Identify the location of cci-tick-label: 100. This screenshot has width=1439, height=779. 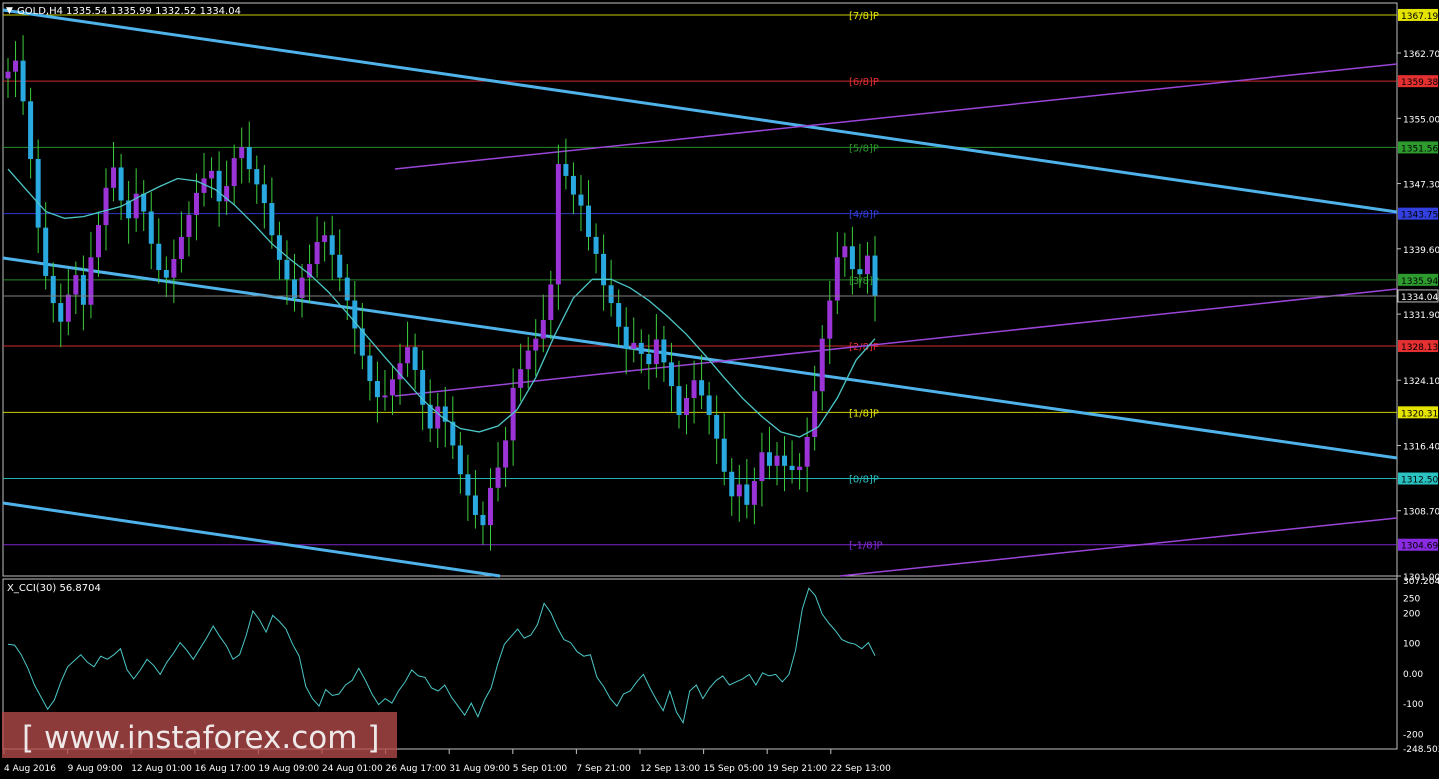
(1411, 645).